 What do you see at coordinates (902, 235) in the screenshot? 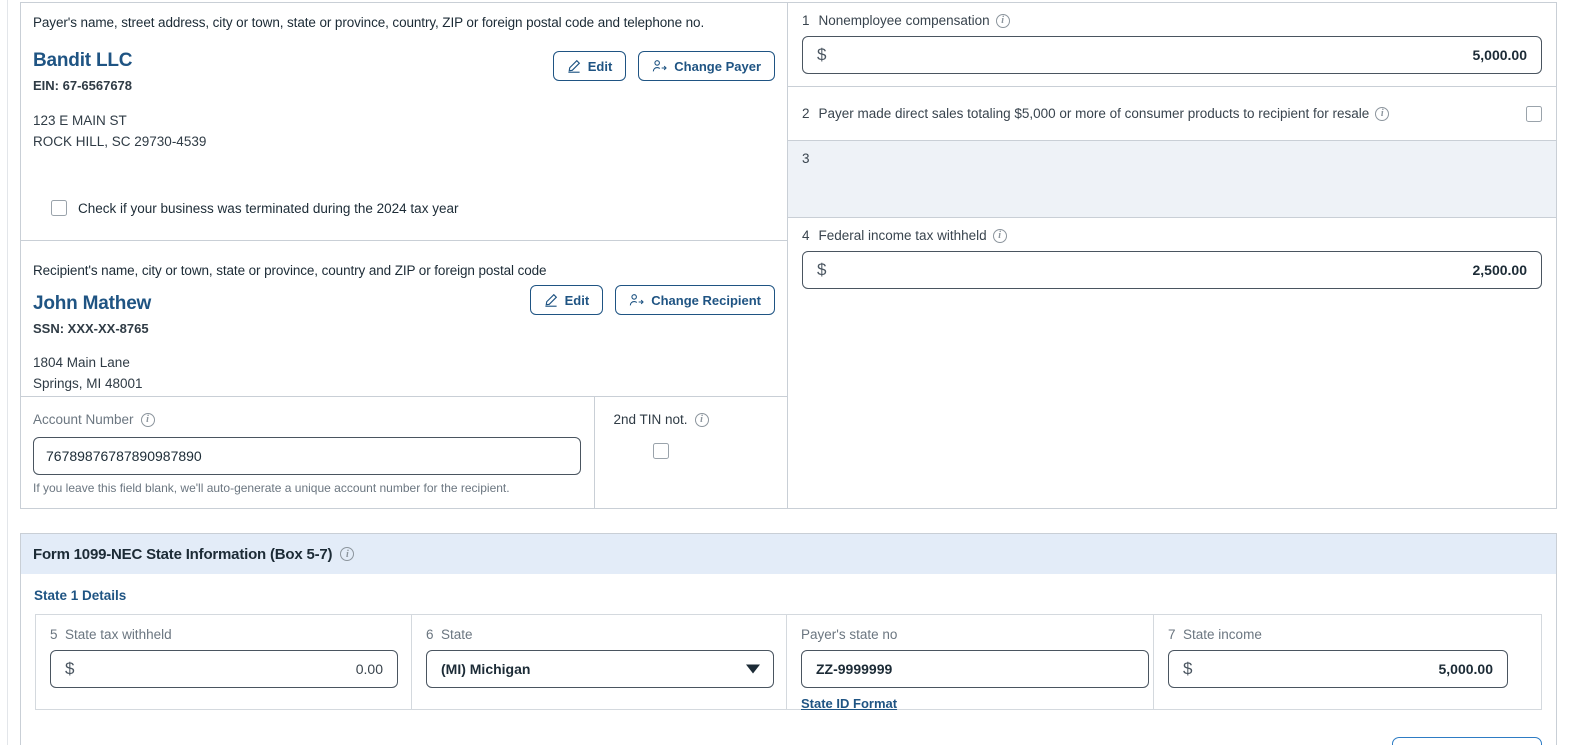
I see `box4-label: Federal income tax withheld` at bounding box center [902, 235].